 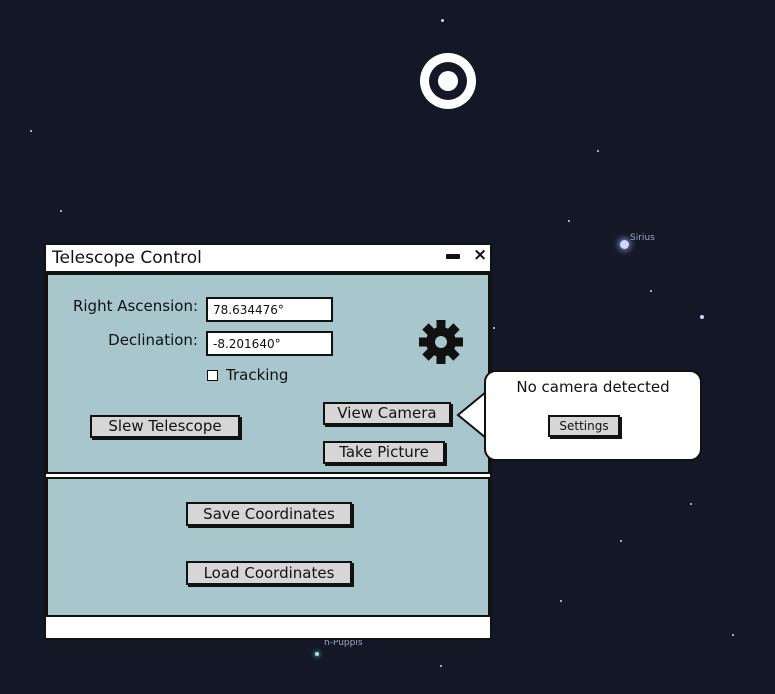 I want to click on popup-message: No camera detected, so click(x=593, y=387).